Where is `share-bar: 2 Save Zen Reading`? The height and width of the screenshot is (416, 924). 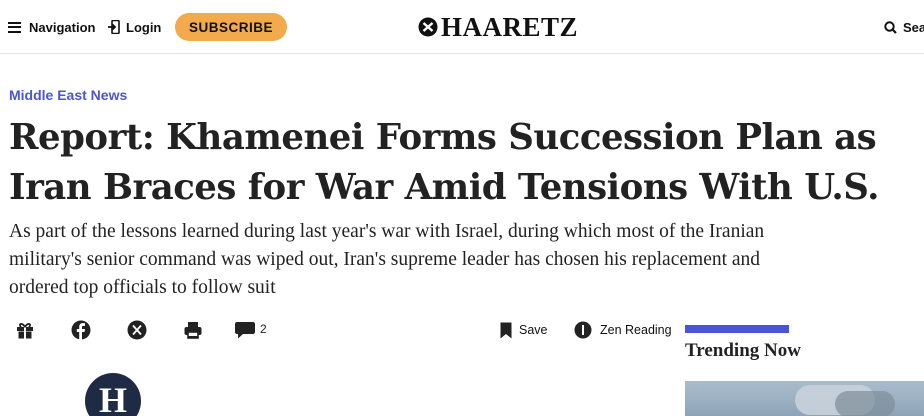
share-bar: 2 Save Zen Reading is located at coordinates (340, 329).